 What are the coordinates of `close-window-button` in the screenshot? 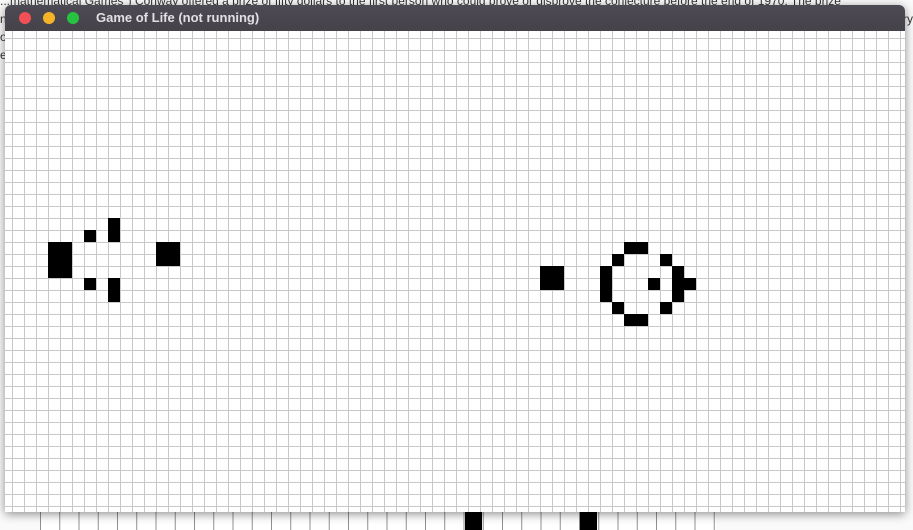 It's located at (25, 18).